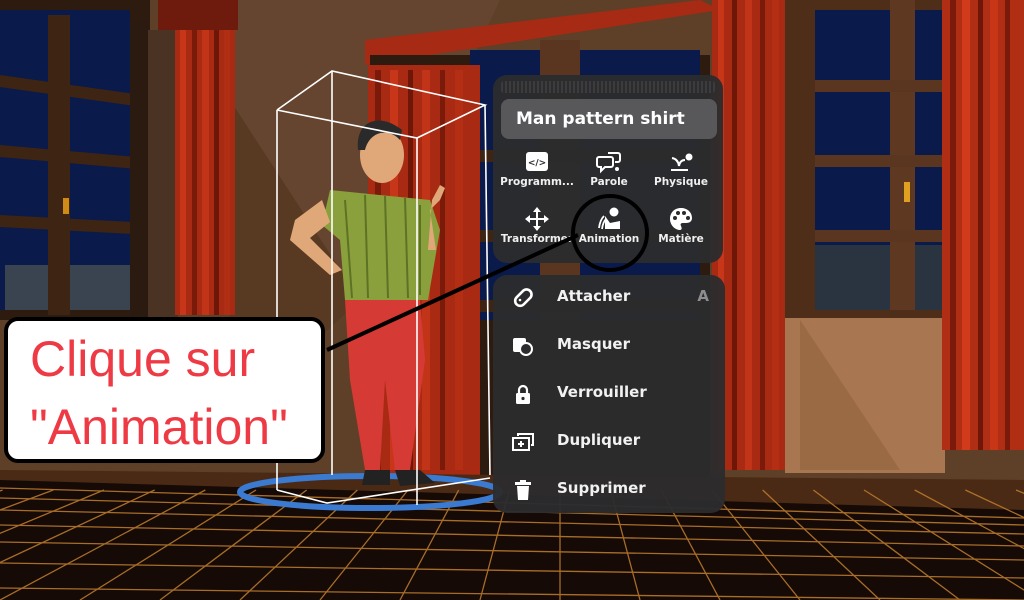 The height and width of the screenshot is (600, 1024). Describe the element at coordinates (537, 239) in the screenshot. I see `tool-label: Transformer` at that location.